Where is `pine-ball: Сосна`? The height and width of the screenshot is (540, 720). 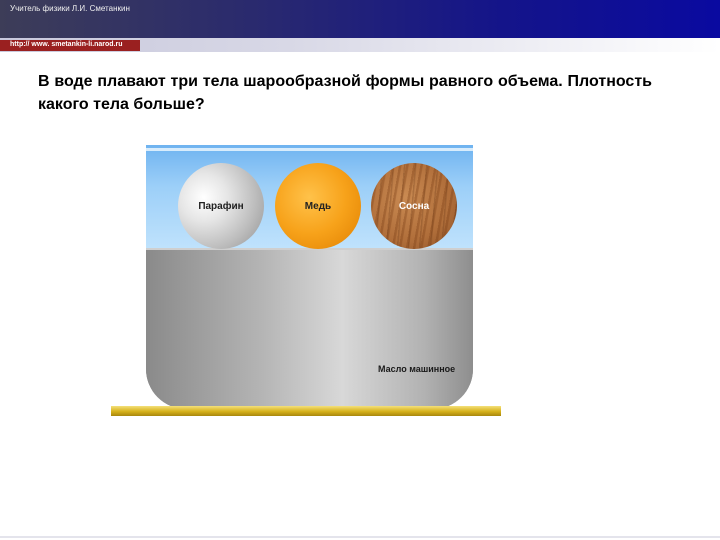 pine-ball: Сосна is located at coordinates (414, 206).